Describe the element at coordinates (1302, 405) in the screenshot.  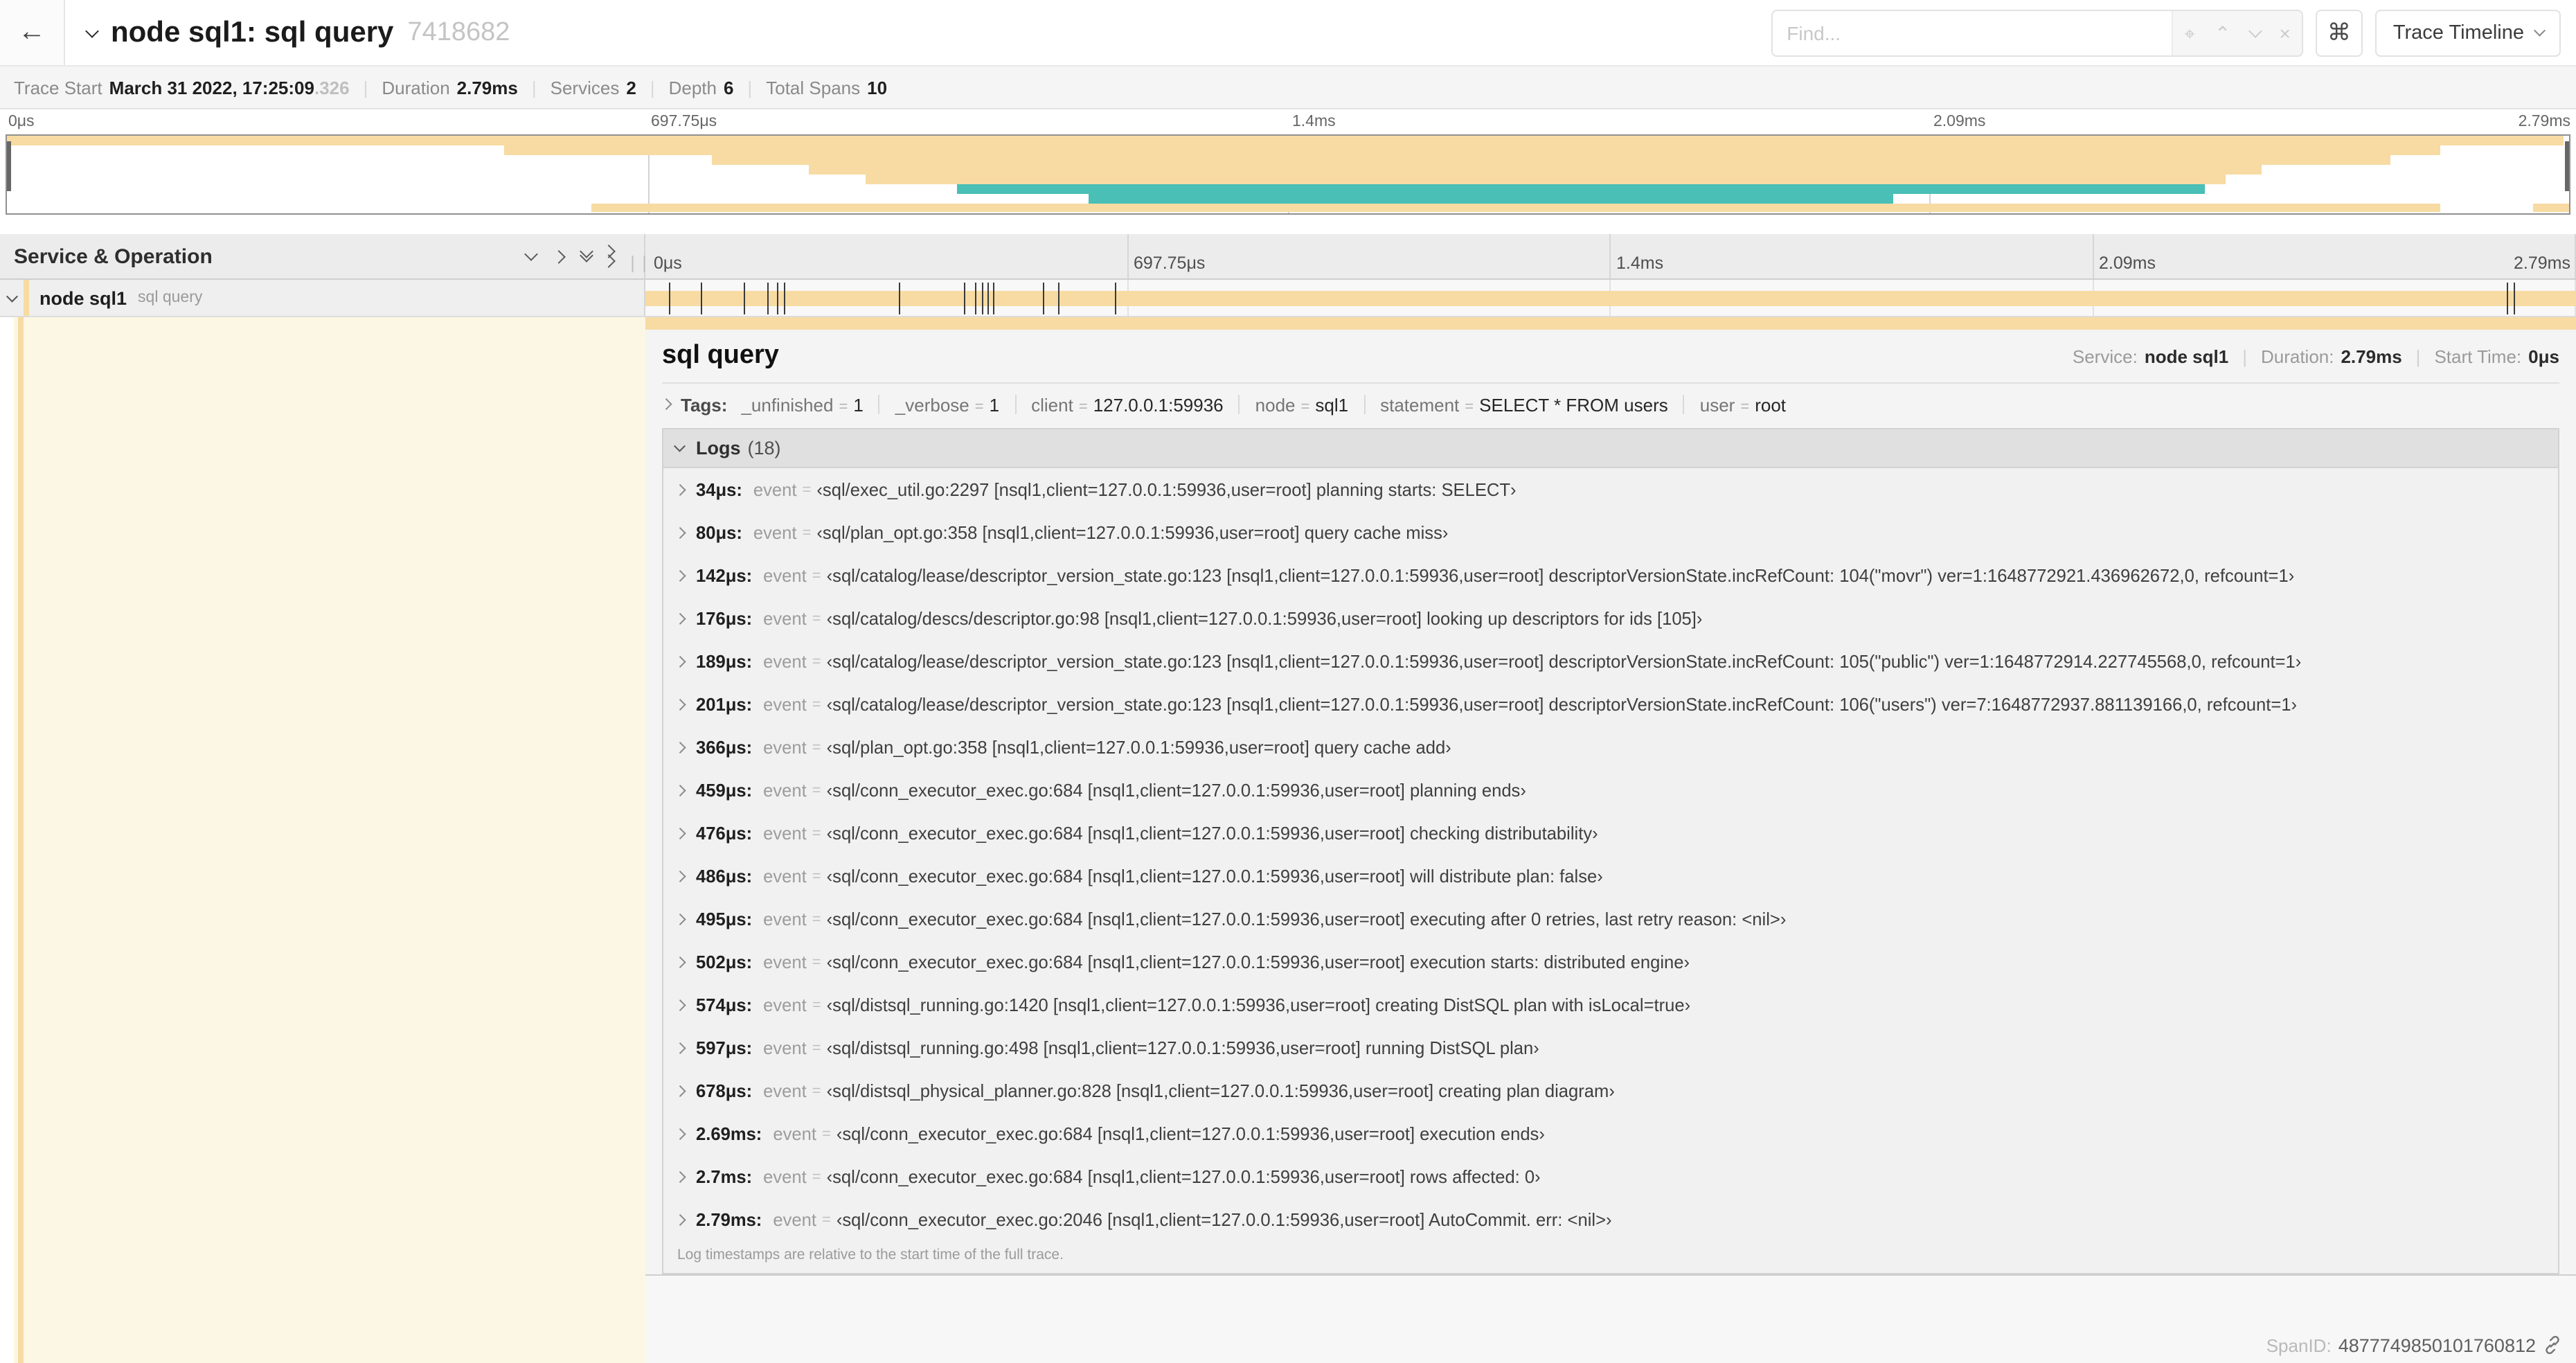
I see `tag-item: node = sql1` at that location.